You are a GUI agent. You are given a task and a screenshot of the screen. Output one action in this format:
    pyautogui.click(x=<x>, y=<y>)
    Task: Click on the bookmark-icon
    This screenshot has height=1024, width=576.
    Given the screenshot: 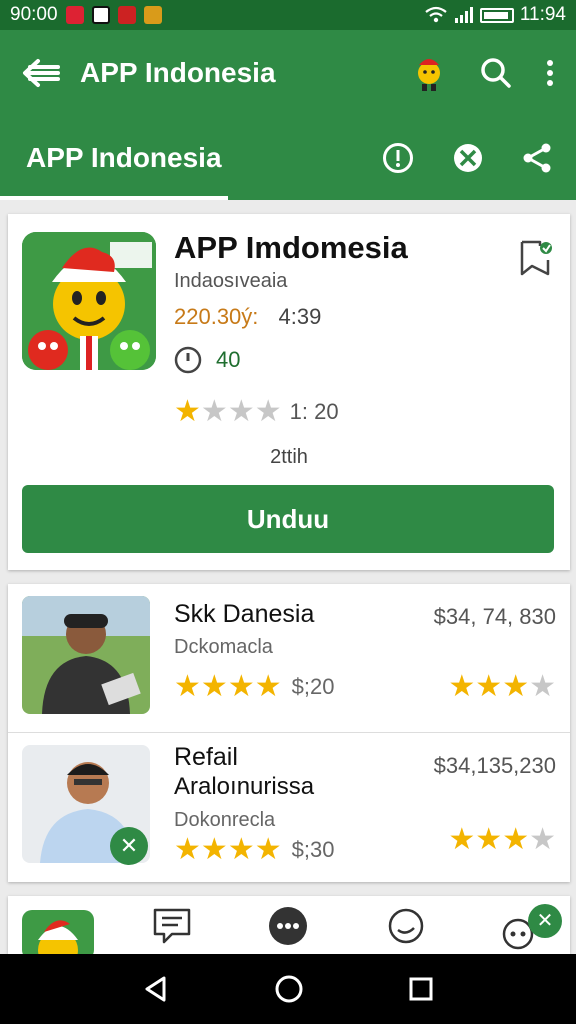 What is the action you would take?
    pyautogui.click(x=537, y=258)
    